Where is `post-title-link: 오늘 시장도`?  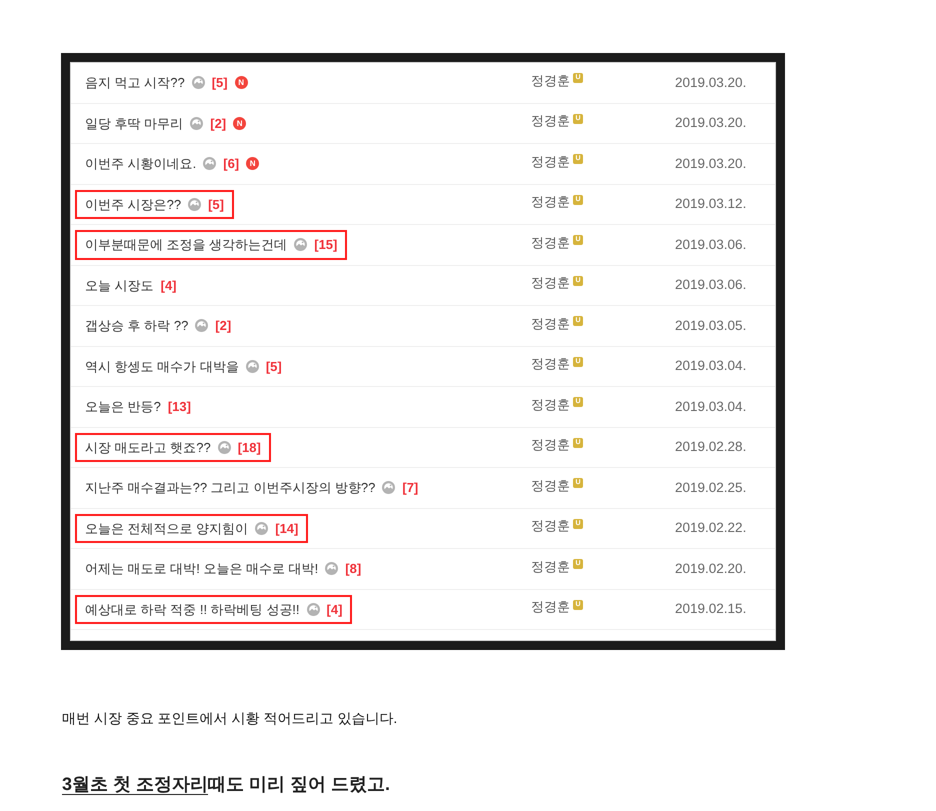
post-title-link: 오늘 시장도 is located at coordinates (119, 285).